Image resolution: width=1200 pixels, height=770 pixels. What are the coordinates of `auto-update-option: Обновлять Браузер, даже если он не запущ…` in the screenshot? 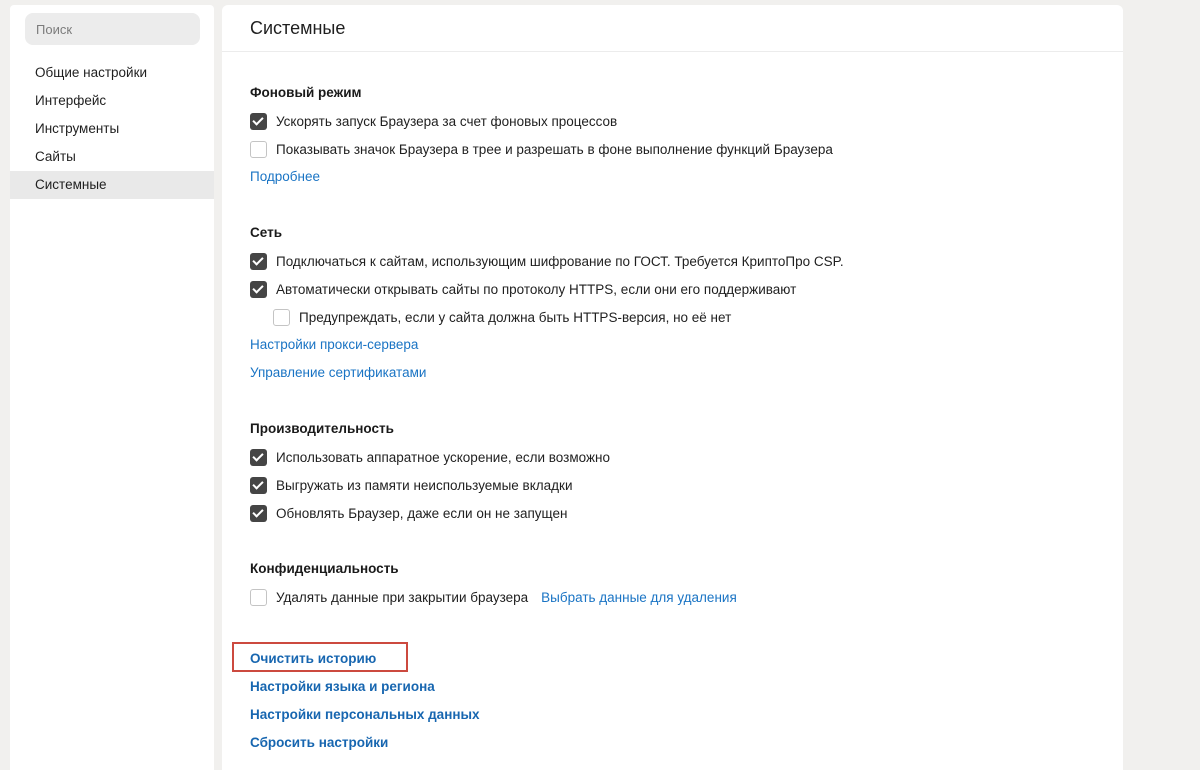 It's located at (430, 513).